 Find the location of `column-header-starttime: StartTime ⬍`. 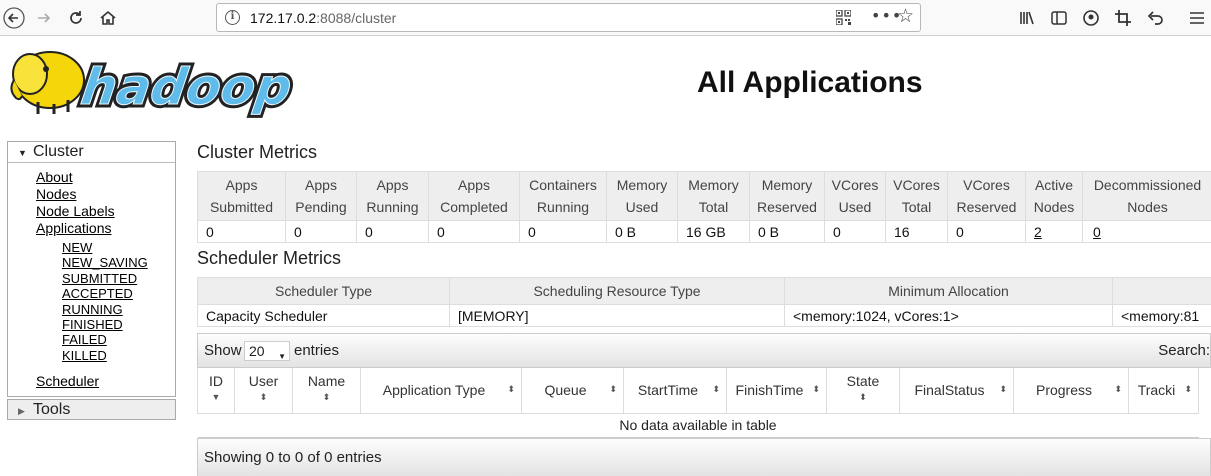

column-header-starttime: StartTime ⬍ is located at coordinates (675, 391).